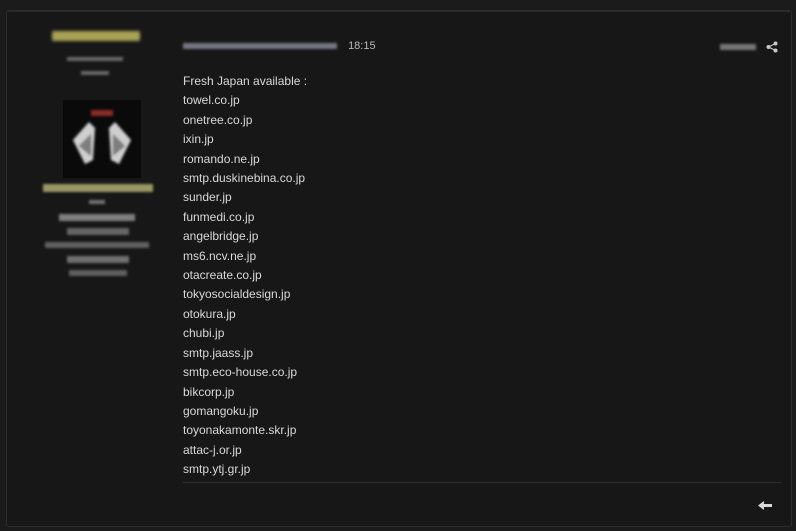 This screenshot has width=796, height=531. What do you see at coordinates (240, 372) in the screenshot?
I see `message-line: smtp.eco-house.co.jp` at bounding box center [240, 372].